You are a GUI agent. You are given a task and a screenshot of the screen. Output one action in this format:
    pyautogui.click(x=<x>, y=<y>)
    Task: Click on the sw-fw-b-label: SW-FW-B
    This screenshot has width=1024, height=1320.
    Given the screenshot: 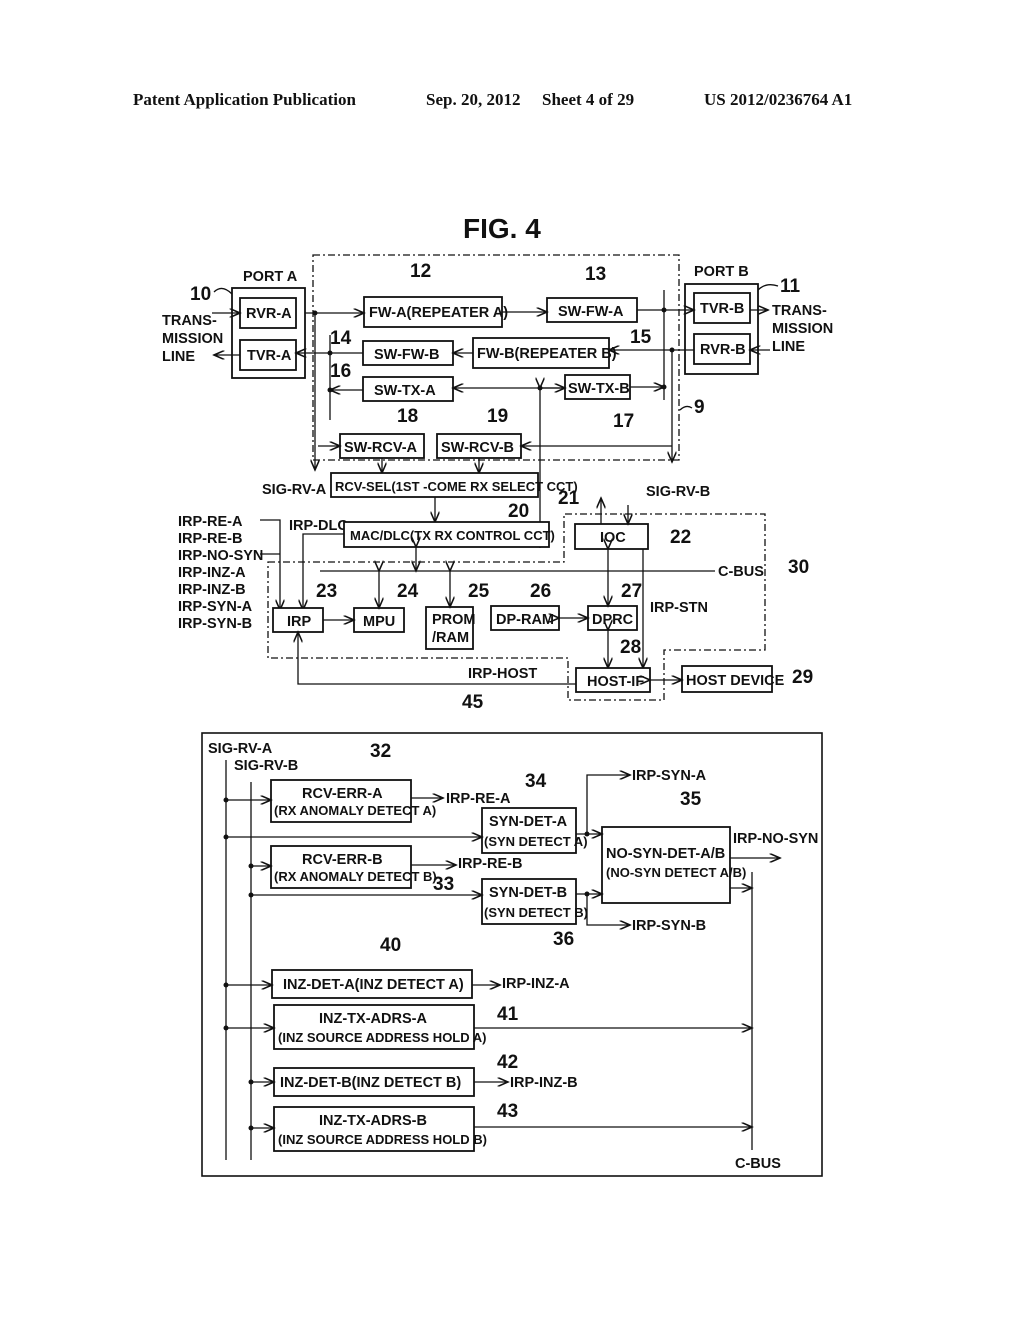 What is the action you would take?
    pyautogui.click(x=406, y=355)
    